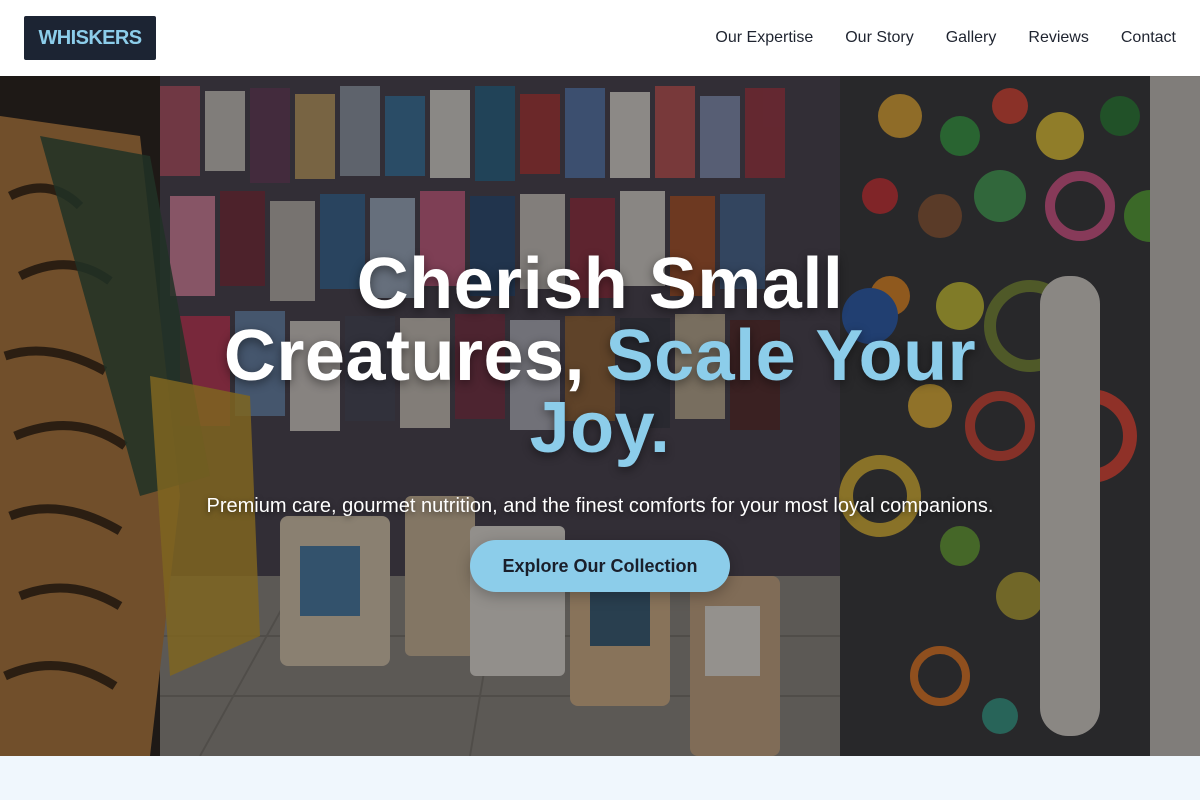  What do you see at coordinates (600, 566) in the screenshot?
I see `explore-collection-button: Explore Our Collection` at bounding box center [600, 566].